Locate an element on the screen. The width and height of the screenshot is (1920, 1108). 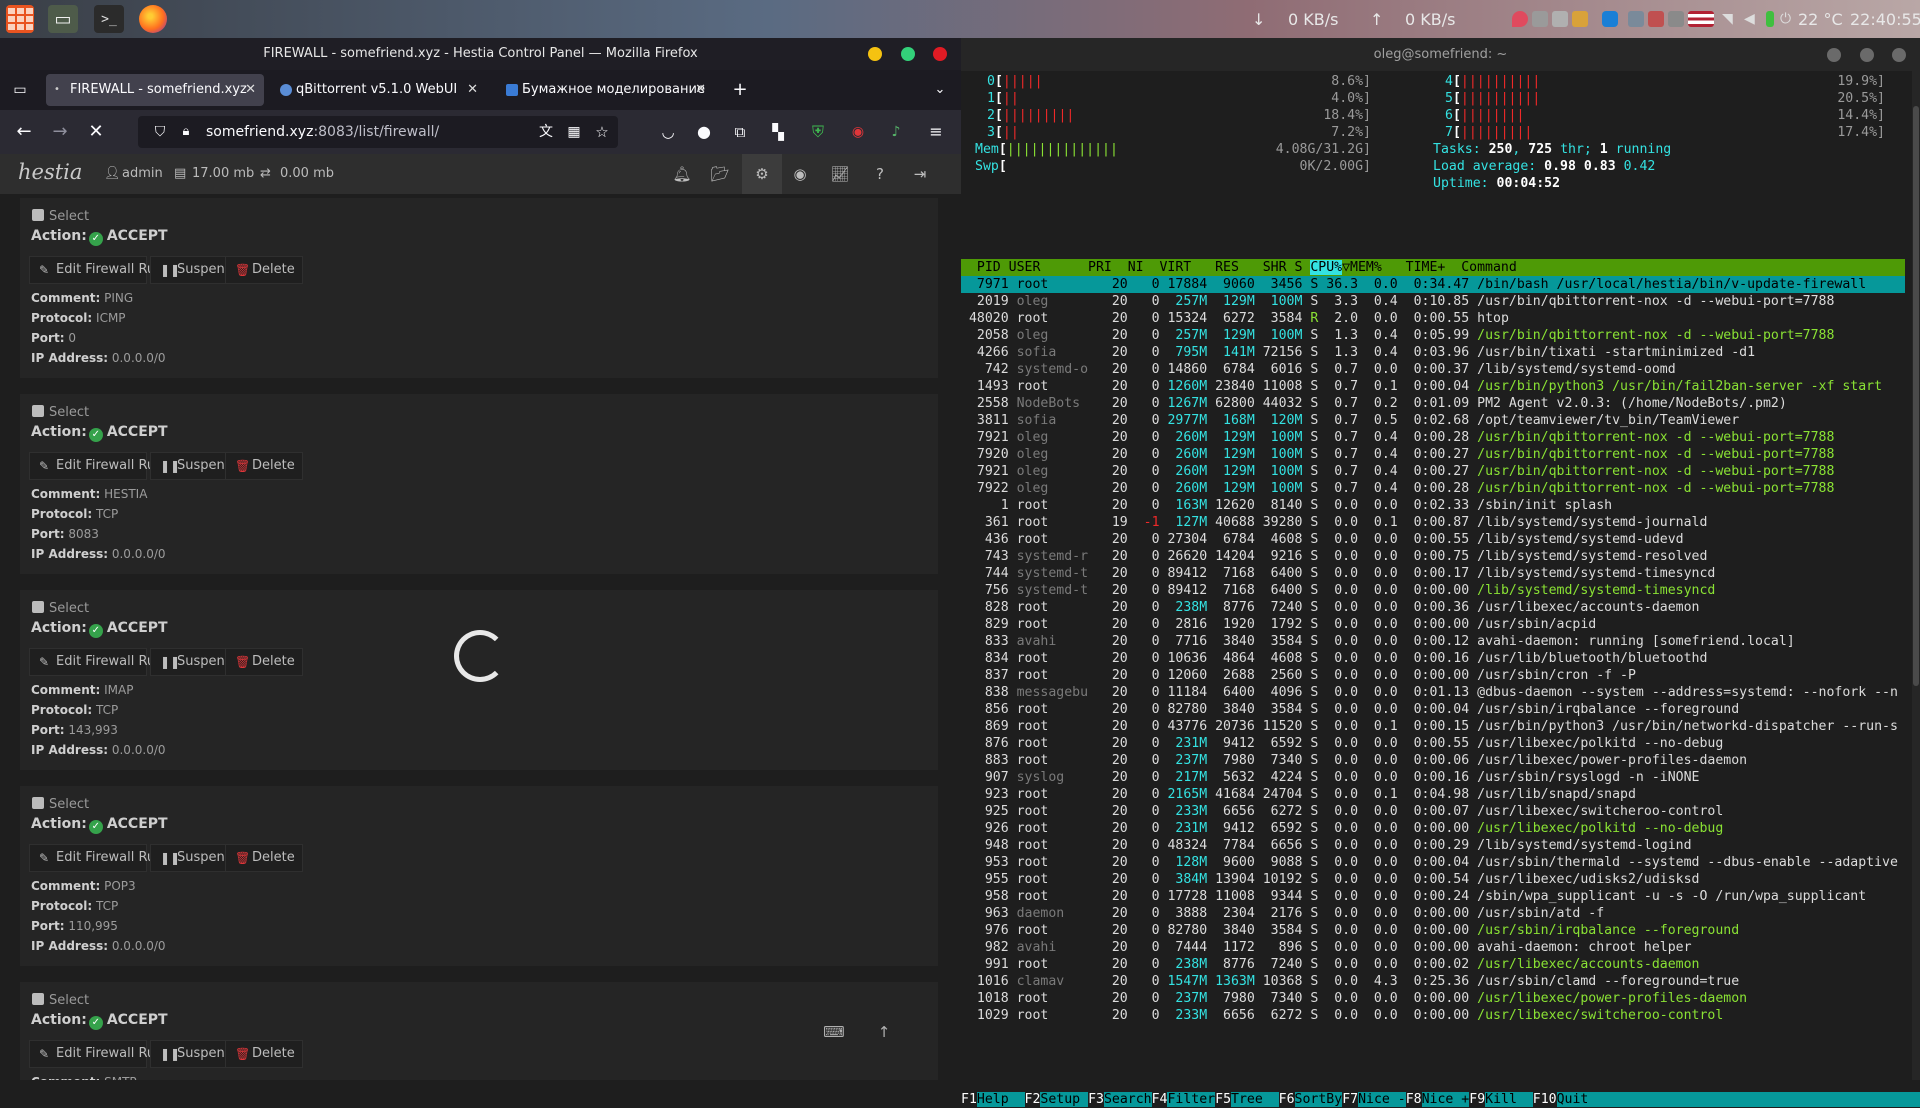
keyboard-layout-icon is located at coordinates (1560, 19).